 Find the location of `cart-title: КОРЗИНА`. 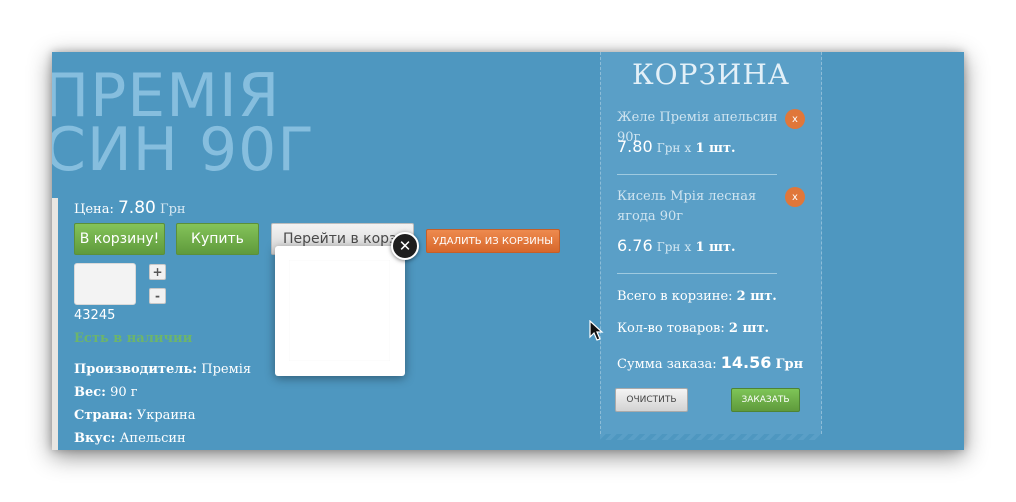

cart-title: КОРЗИНА is located at coordinates (711, 74).